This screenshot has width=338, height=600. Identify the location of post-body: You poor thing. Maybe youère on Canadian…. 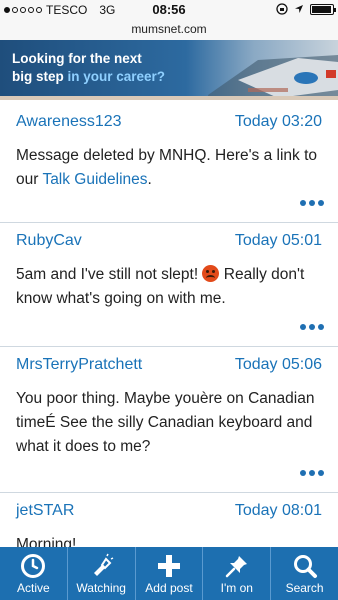
(169, 421).